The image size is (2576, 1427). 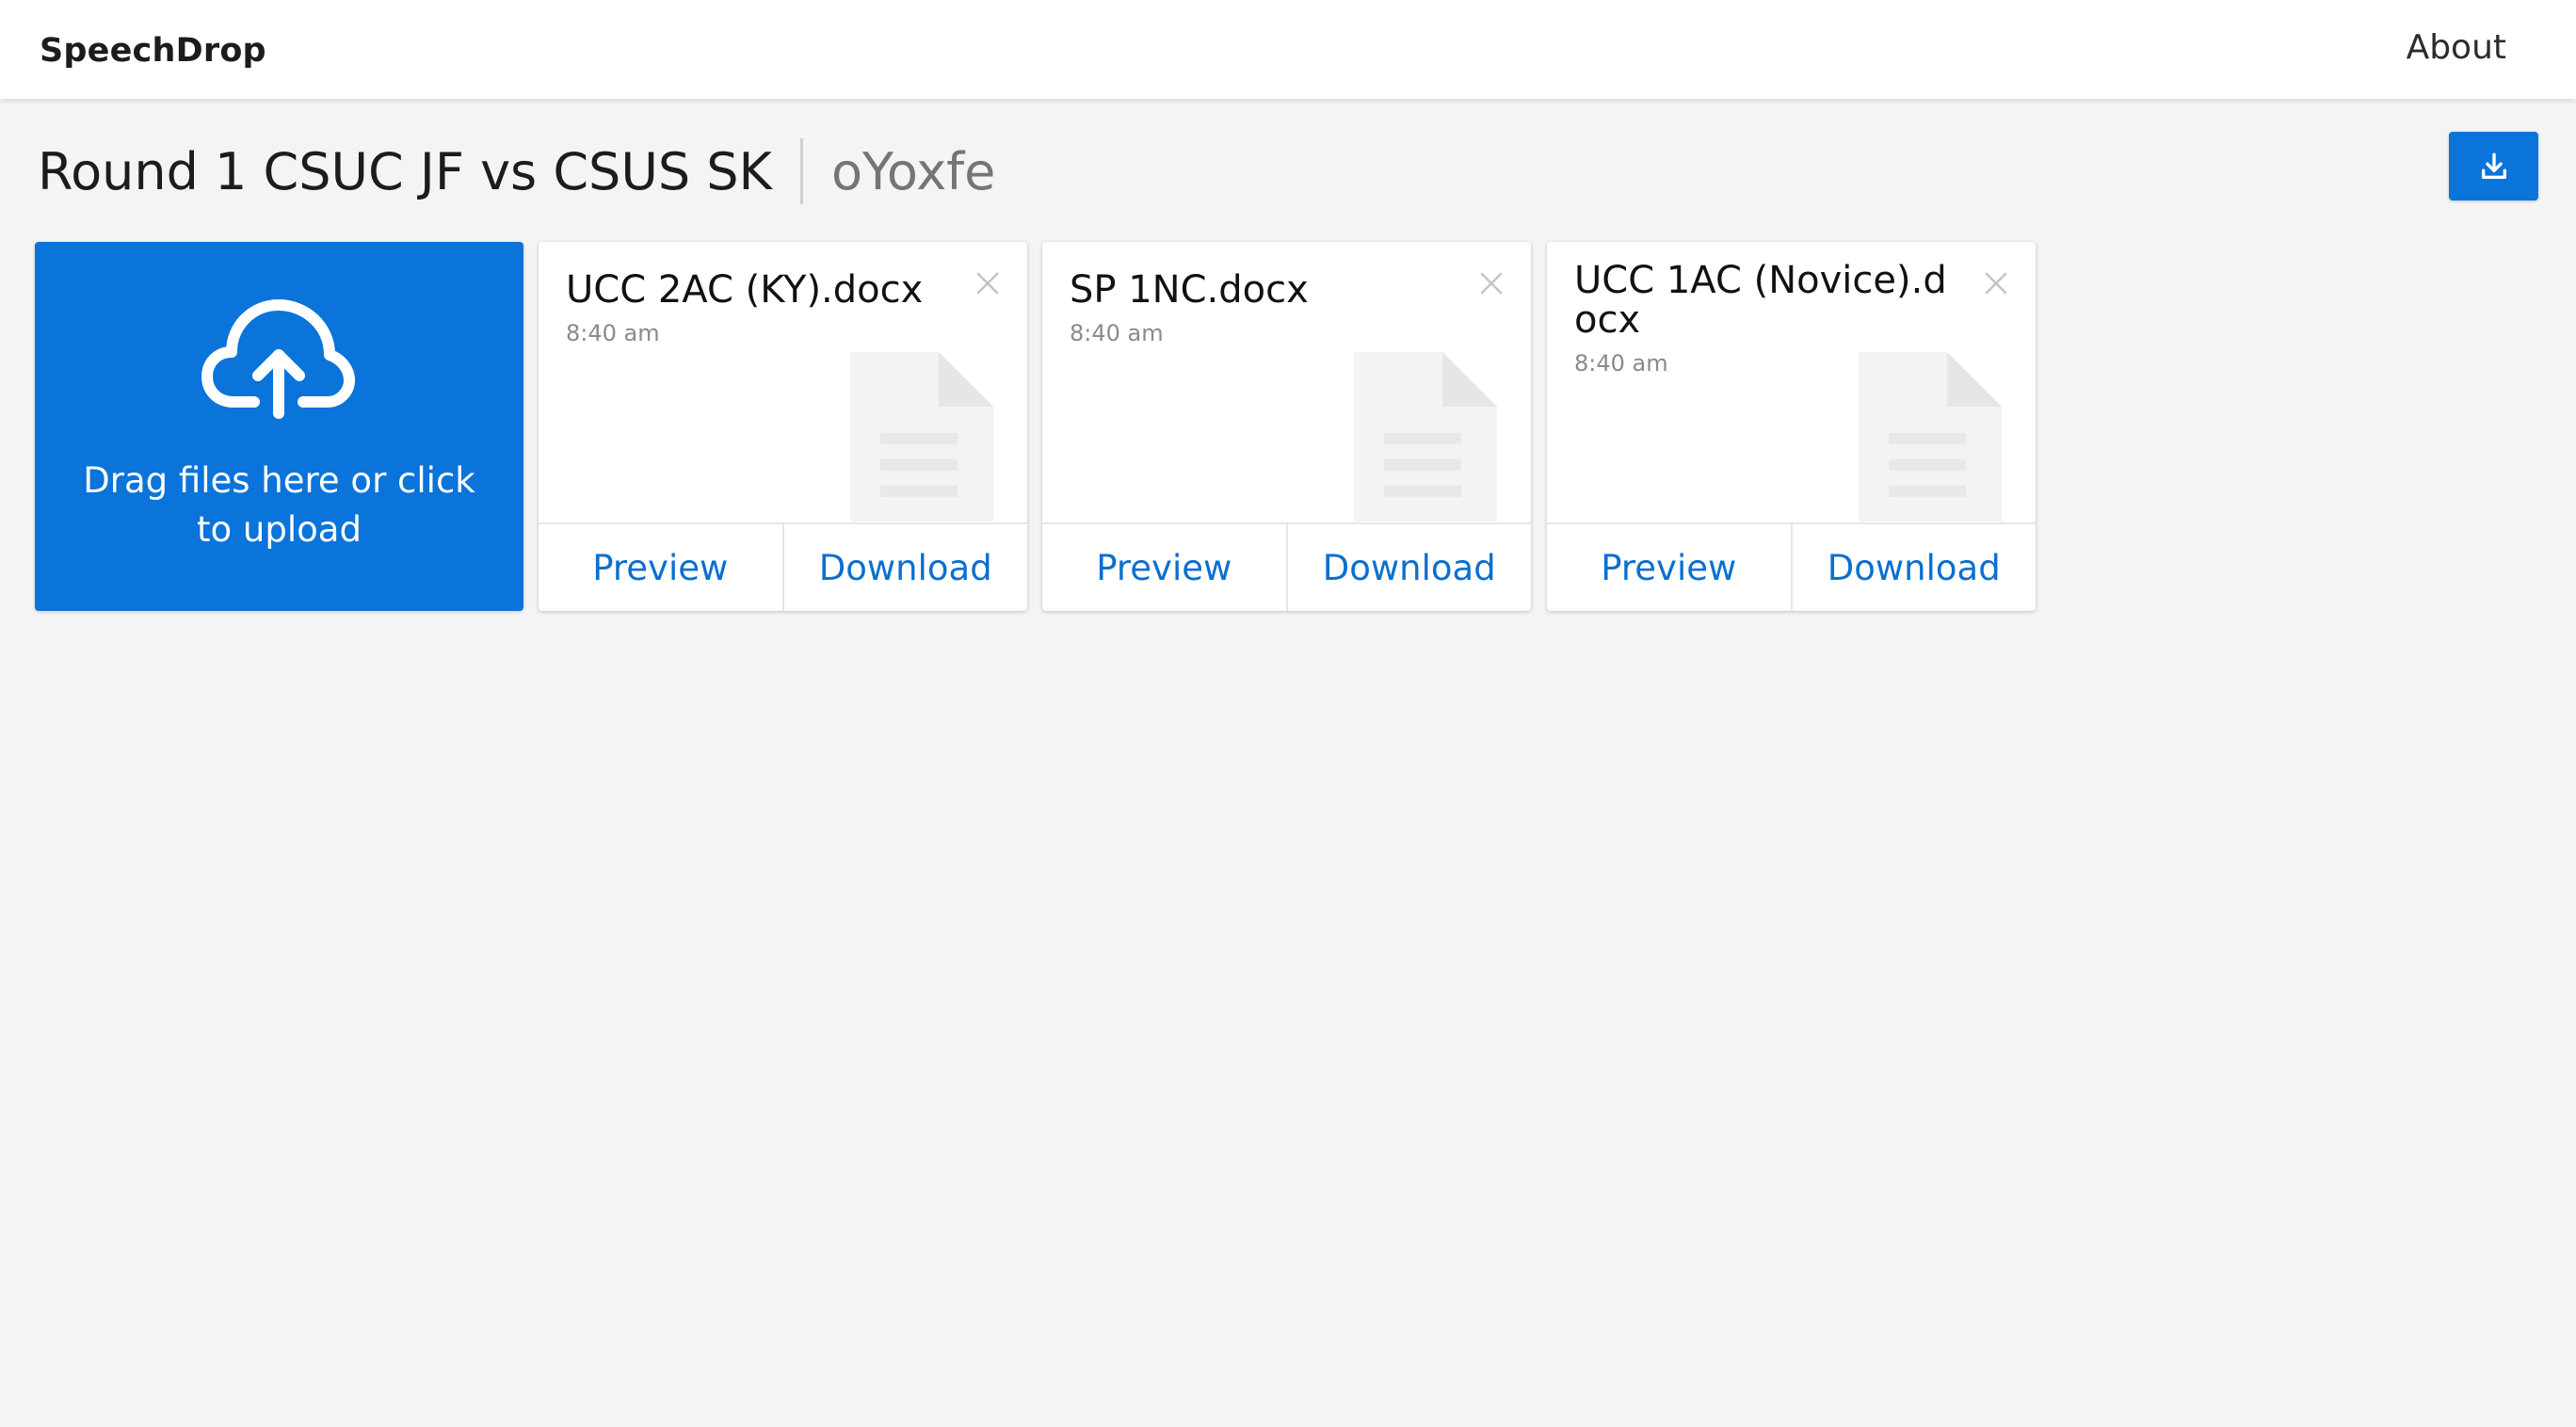 What do you see at coordinates (279, 426) in the screenshot?
I see `upload-dropzone: Drag files here or click to upload` at bounding box center [279, 426].